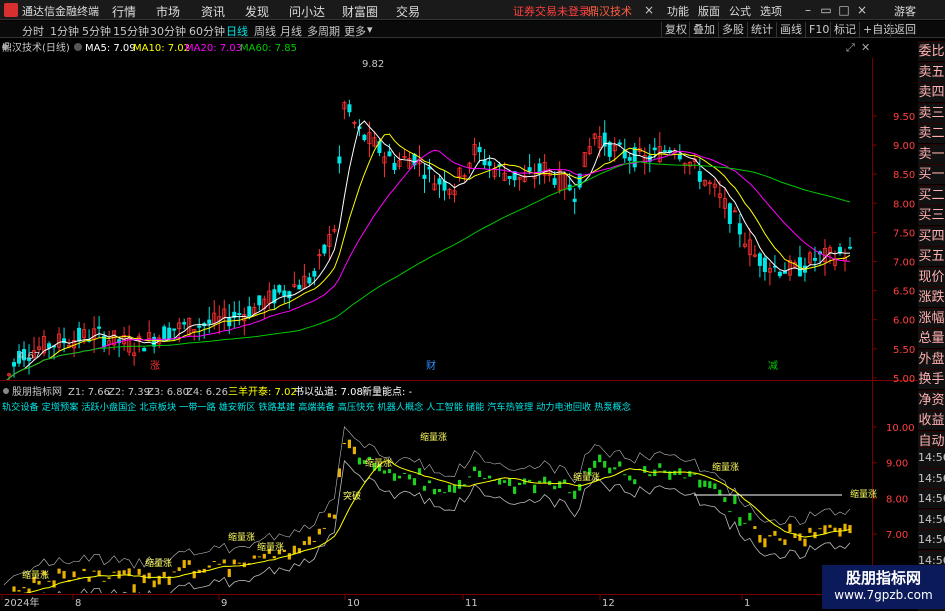 This screenshot has height=611, width=945. I want to click on side-tab: 买四, so click(931, 235).